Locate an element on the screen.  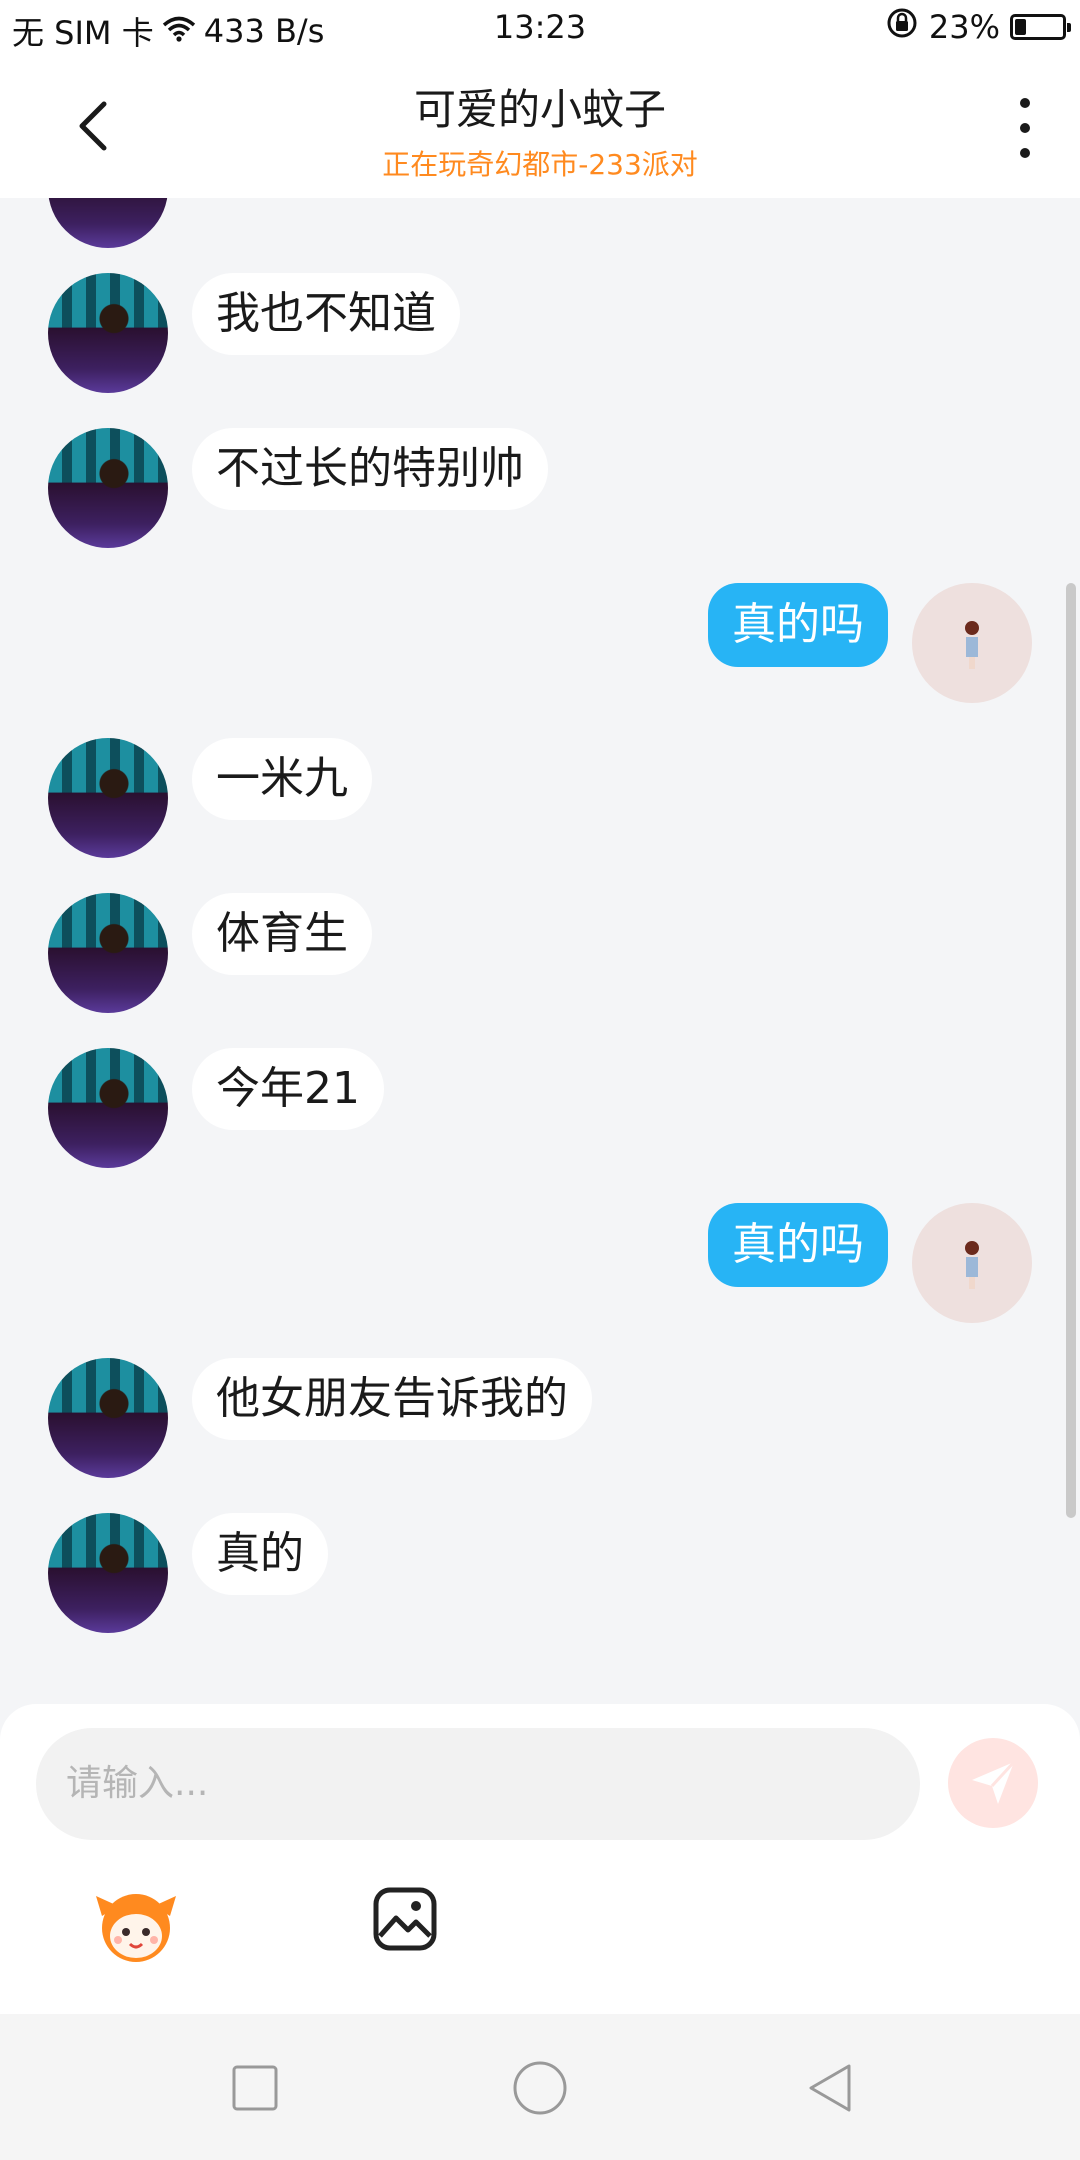
status-bar: 无 SIM 卡 433 B/s 13:23 23% is located at coordinates (540, 28).